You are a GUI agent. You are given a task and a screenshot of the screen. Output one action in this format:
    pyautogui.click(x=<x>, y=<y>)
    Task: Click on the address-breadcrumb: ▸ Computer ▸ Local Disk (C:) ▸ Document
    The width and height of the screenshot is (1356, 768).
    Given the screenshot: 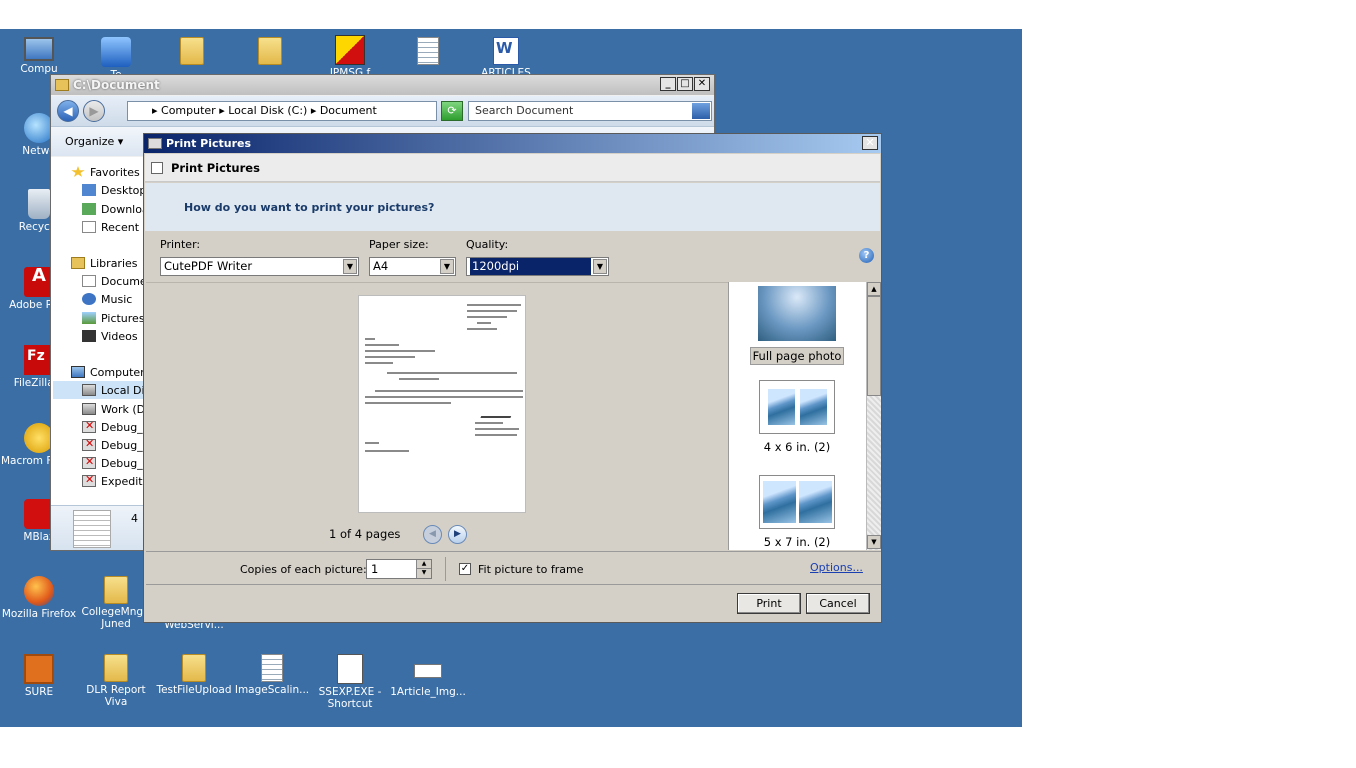 What is the action you would take?
    pyautogui.click(x=282, y=111)
    